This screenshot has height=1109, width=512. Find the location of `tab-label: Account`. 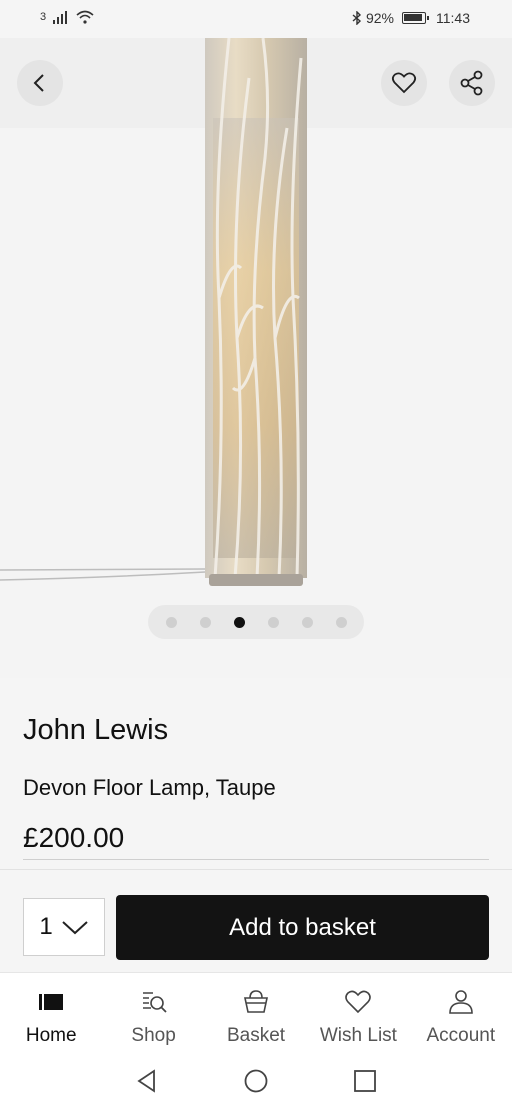

tab-label: Account is located at coordinates (461, 1035).